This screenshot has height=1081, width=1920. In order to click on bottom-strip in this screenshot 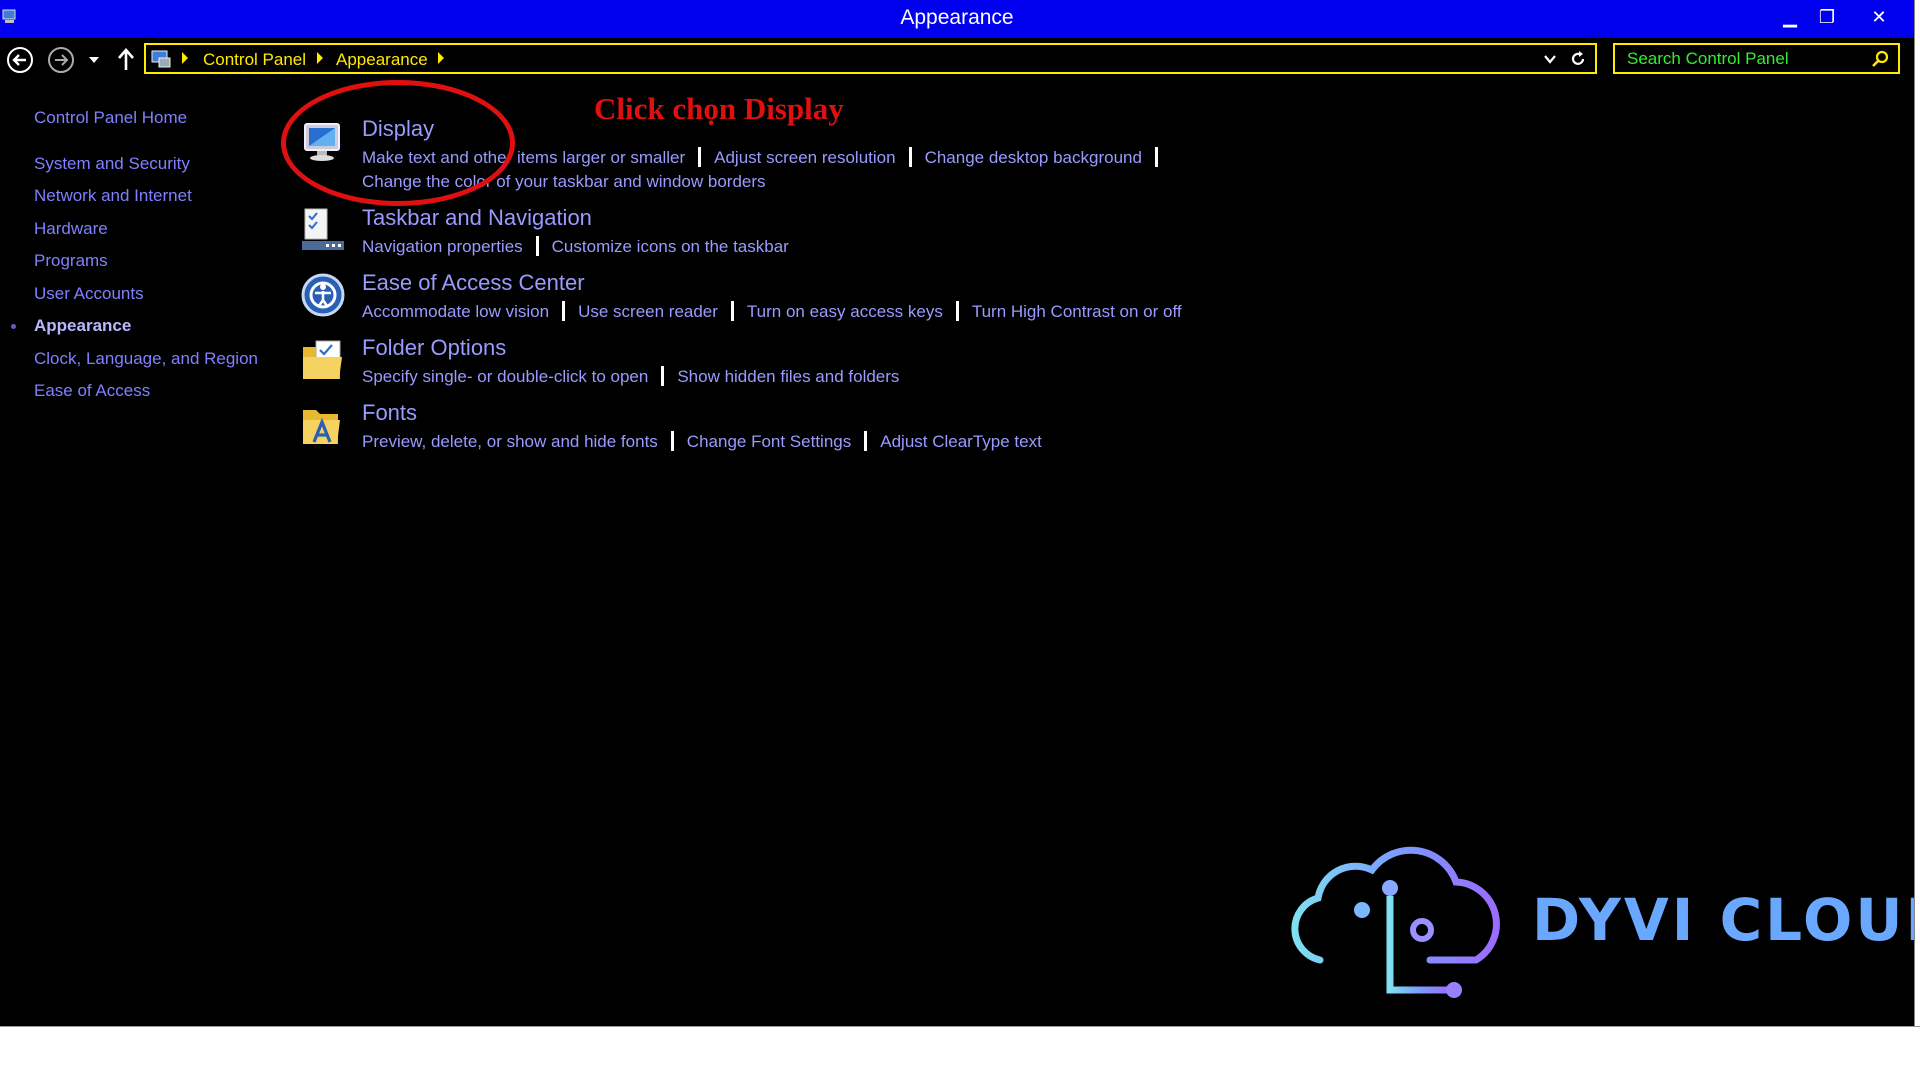, I will do `click(960, 1053)`.